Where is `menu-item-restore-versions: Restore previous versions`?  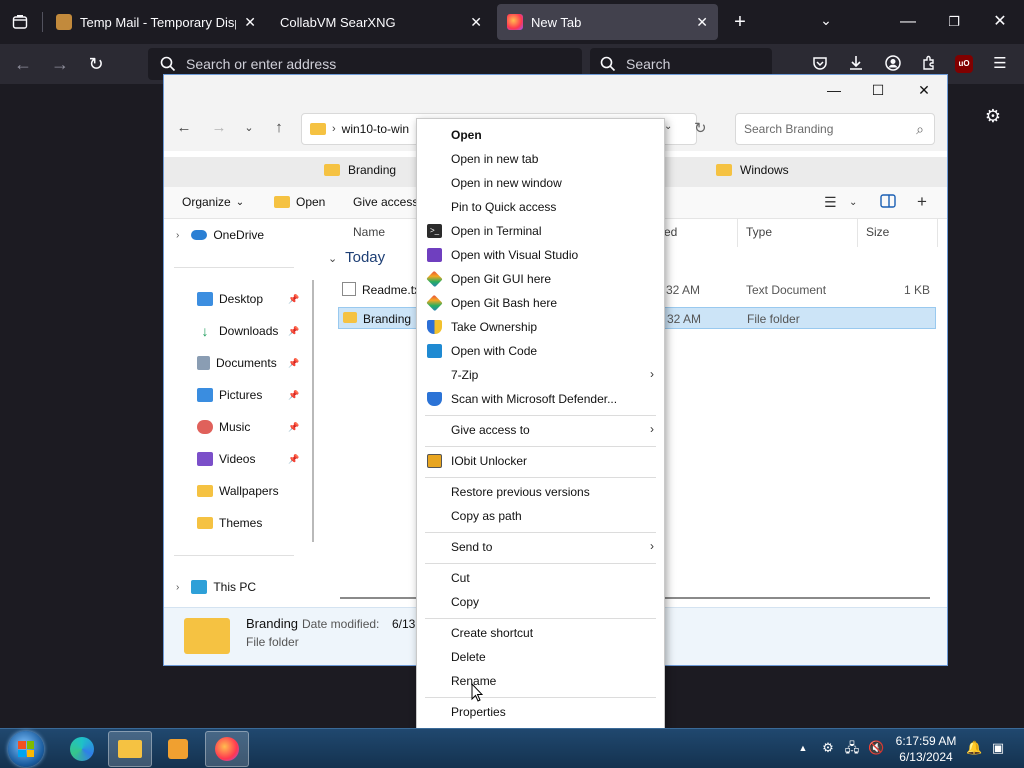
menu-item-restore-versions: Restore previous versions is located at coordinates (540, 492).